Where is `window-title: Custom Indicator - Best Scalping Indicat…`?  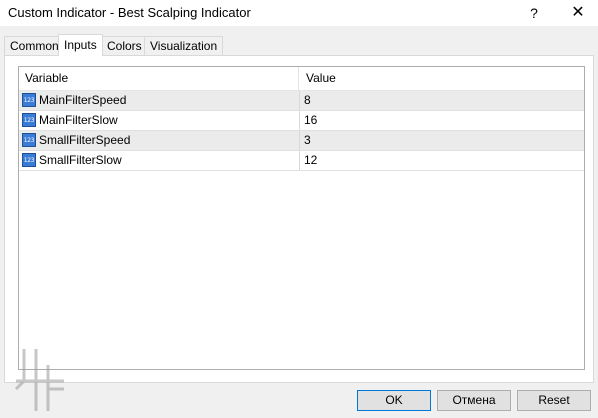
window-title: Custom Indicator - Best Scalping Indicat… is located at coordinates (129, 12).